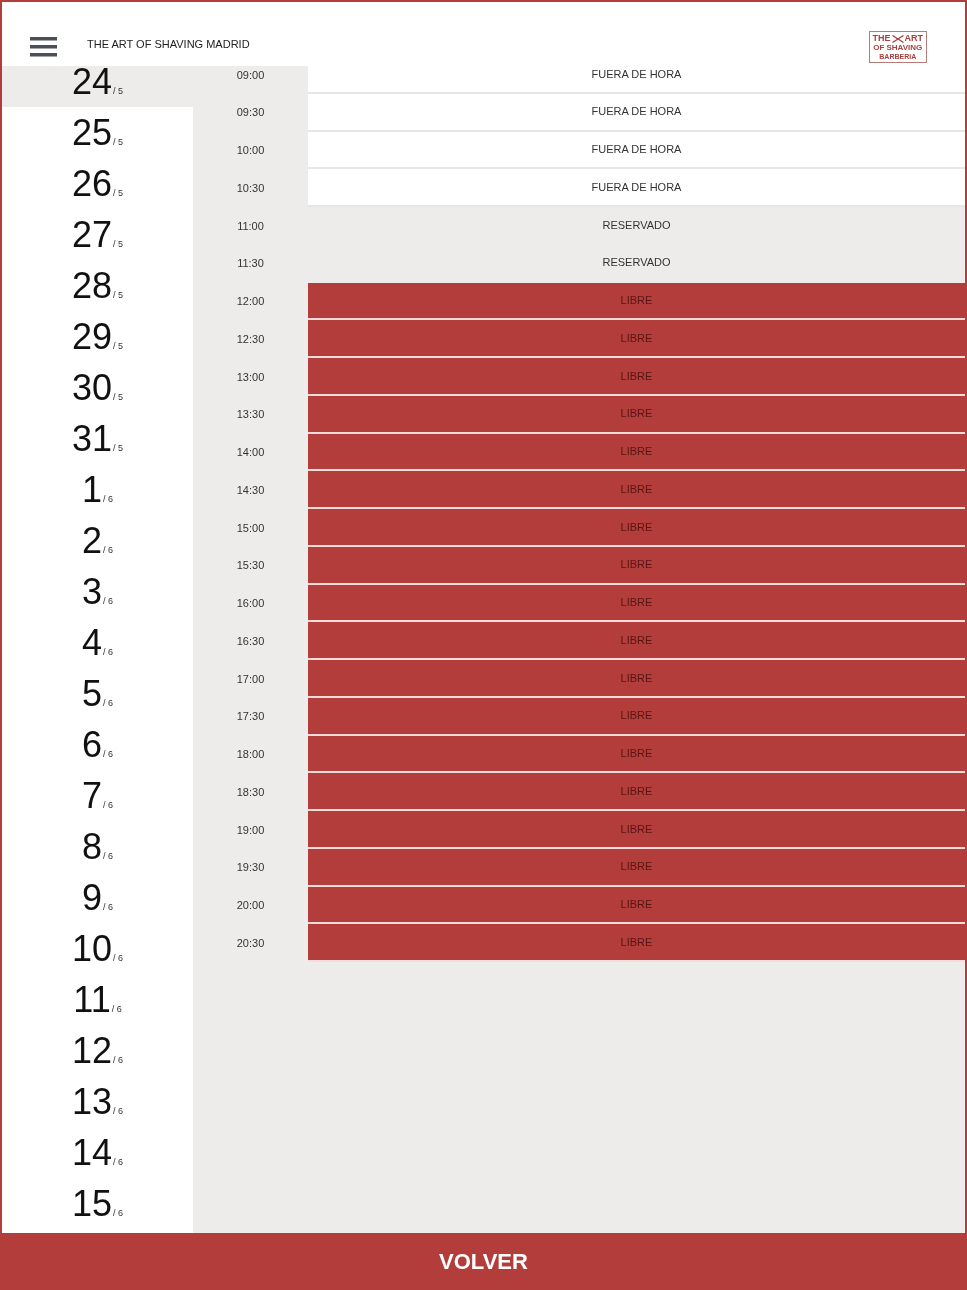 Image resolution: width=967 pixels, height=1290 pixels. What do you see at coordinates (250, 415) in the screenshot?
I see `time-label: 13:30` at bounding box center [250, 415].